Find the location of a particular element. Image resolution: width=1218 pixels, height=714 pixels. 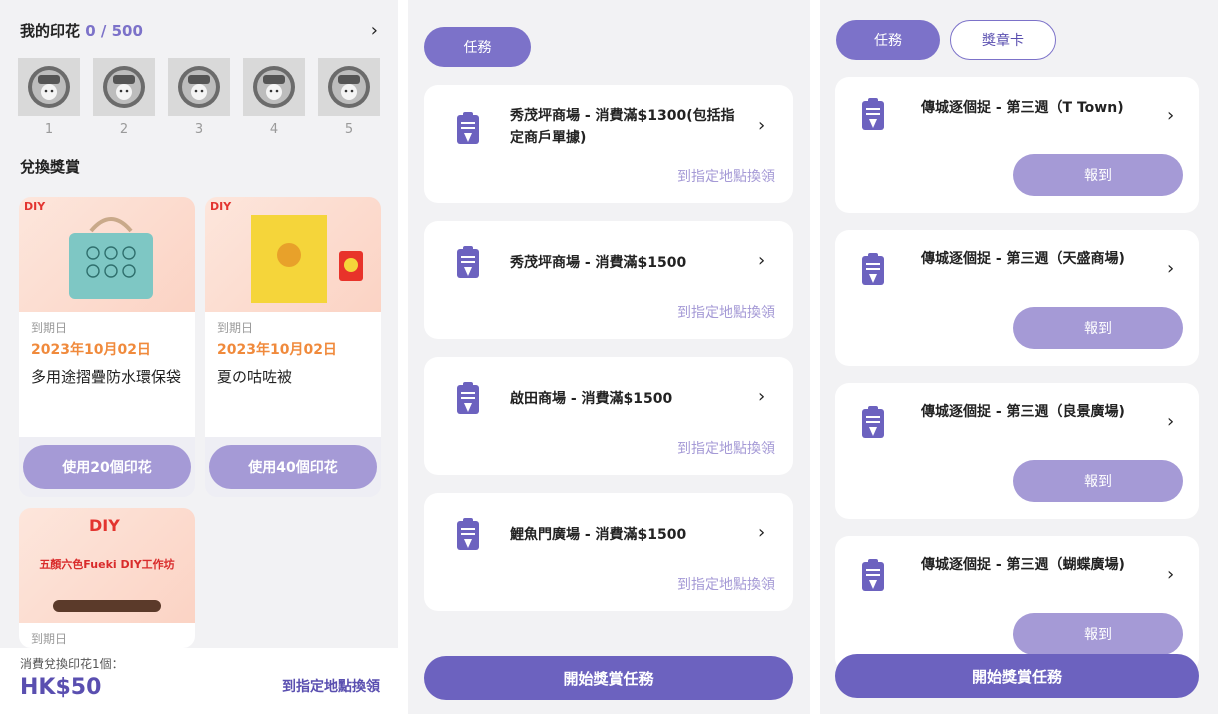

stamp-slot: 4 is located at coordinates (274, 97).